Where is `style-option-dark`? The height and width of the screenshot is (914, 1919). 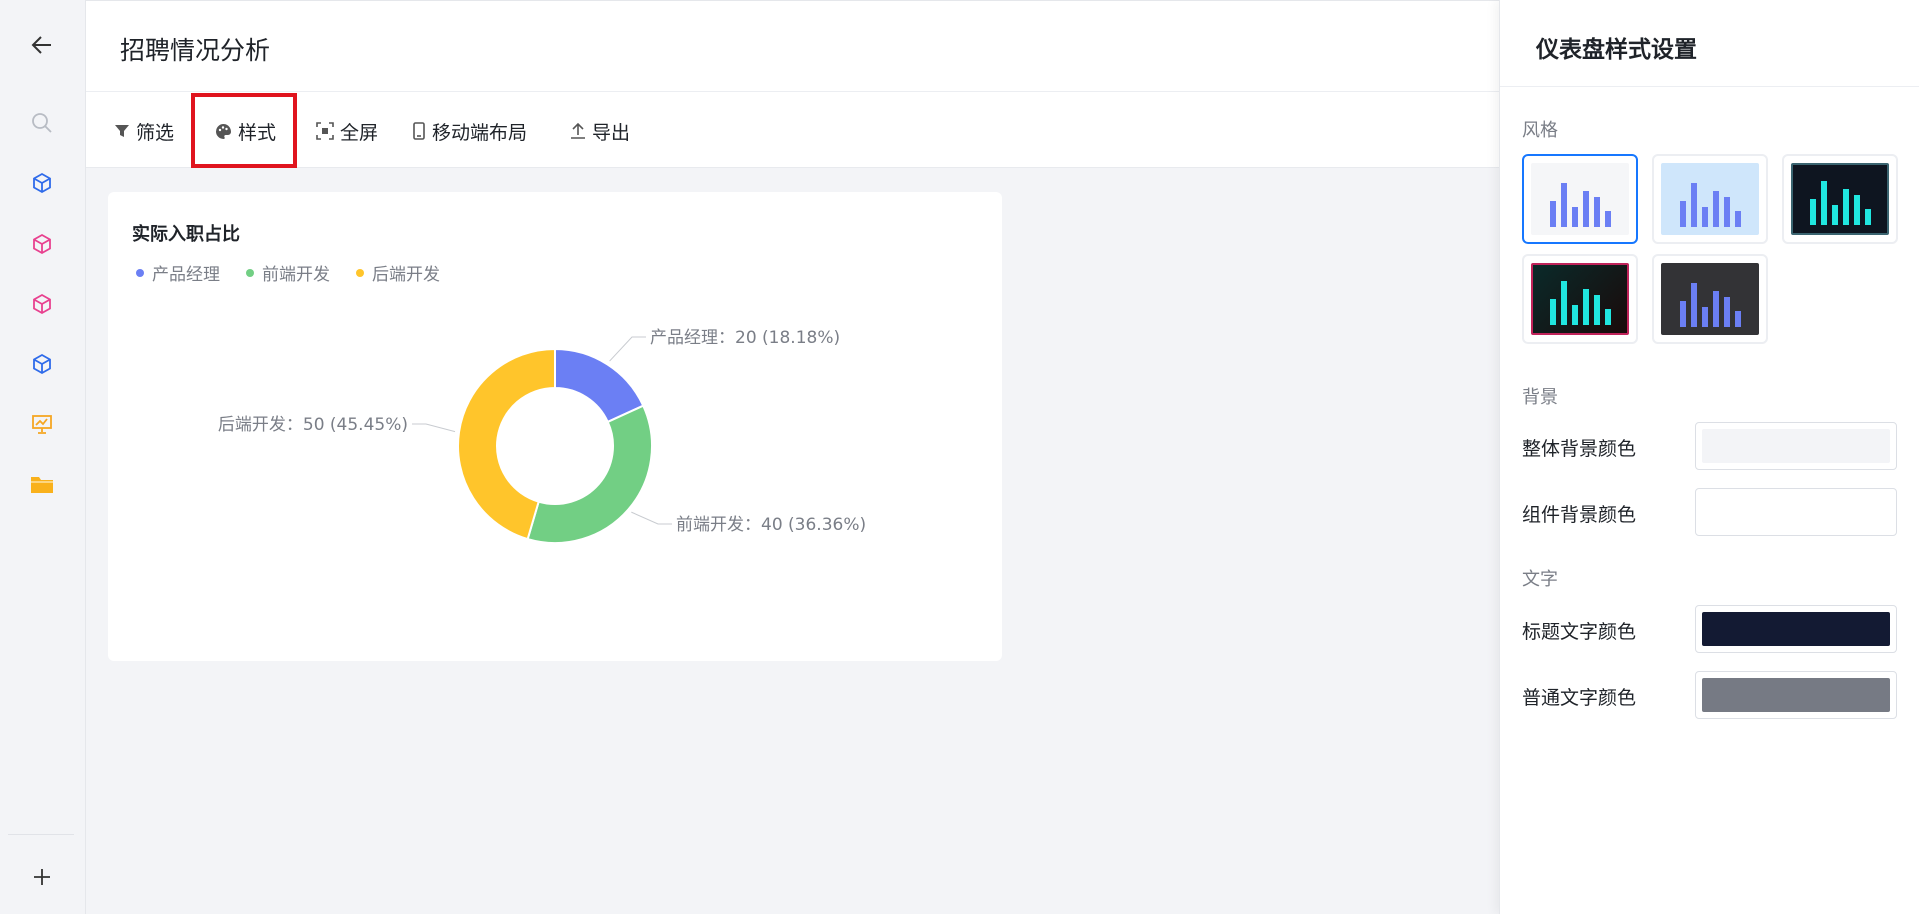
style-option-dark is located at coordinates (1710, 299).